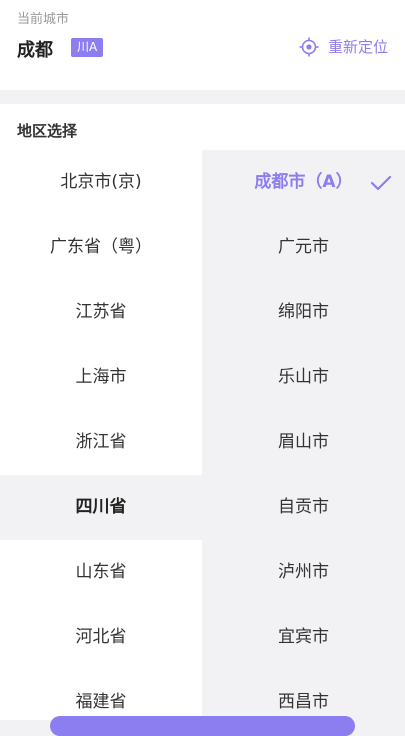 This screenshot has height=736, width=405. Describe the element at coordinates (303, 637) in the screenshot. I see `city-item: 宜宾市` at that location.